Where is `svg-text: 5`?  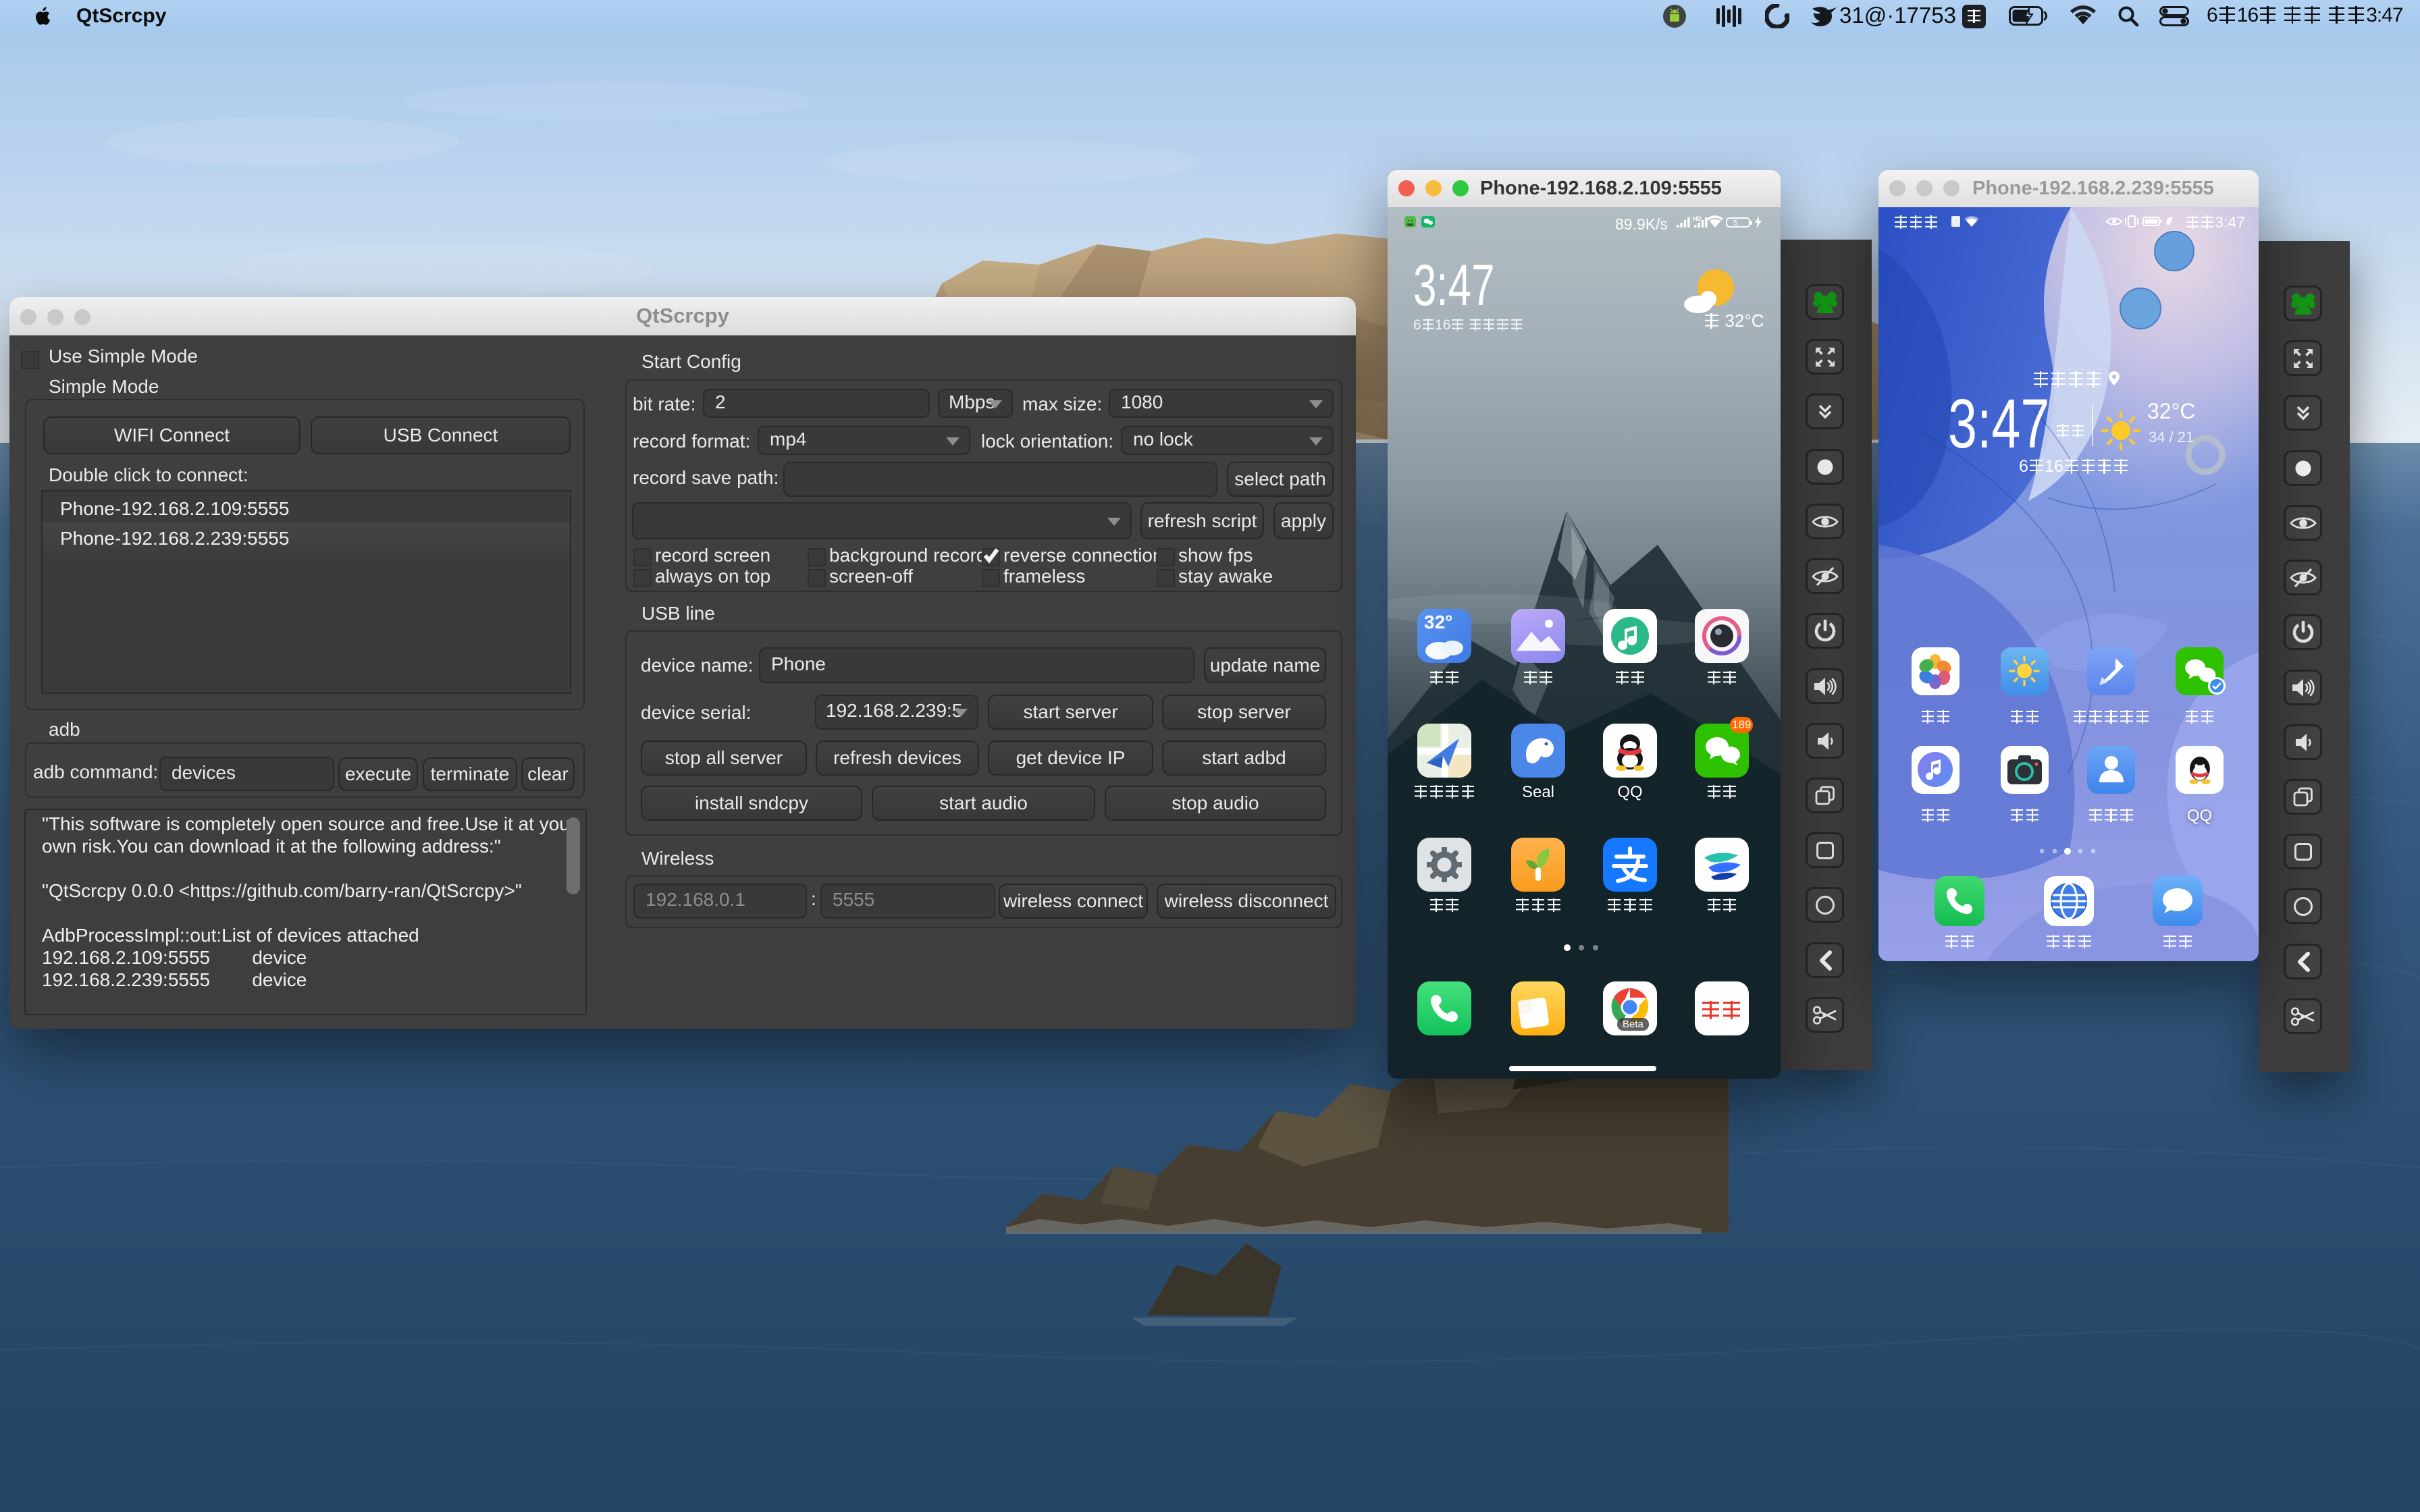
svg-text: 5 is located at coordinates (1735, 223).